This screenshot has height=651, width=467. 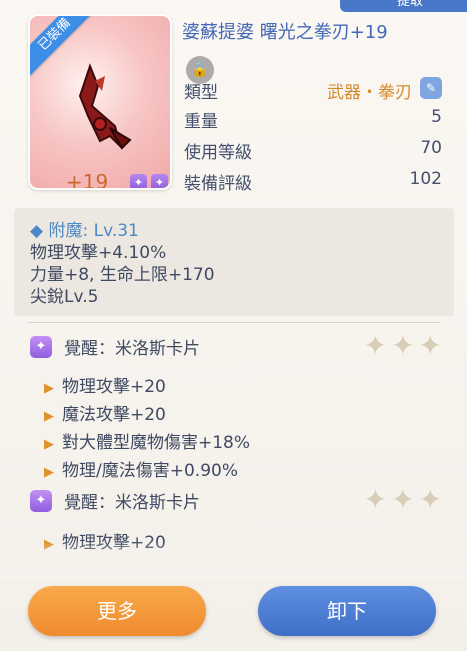 I want to click on knuckle-weapon-icon, so click(x=105, y=106).